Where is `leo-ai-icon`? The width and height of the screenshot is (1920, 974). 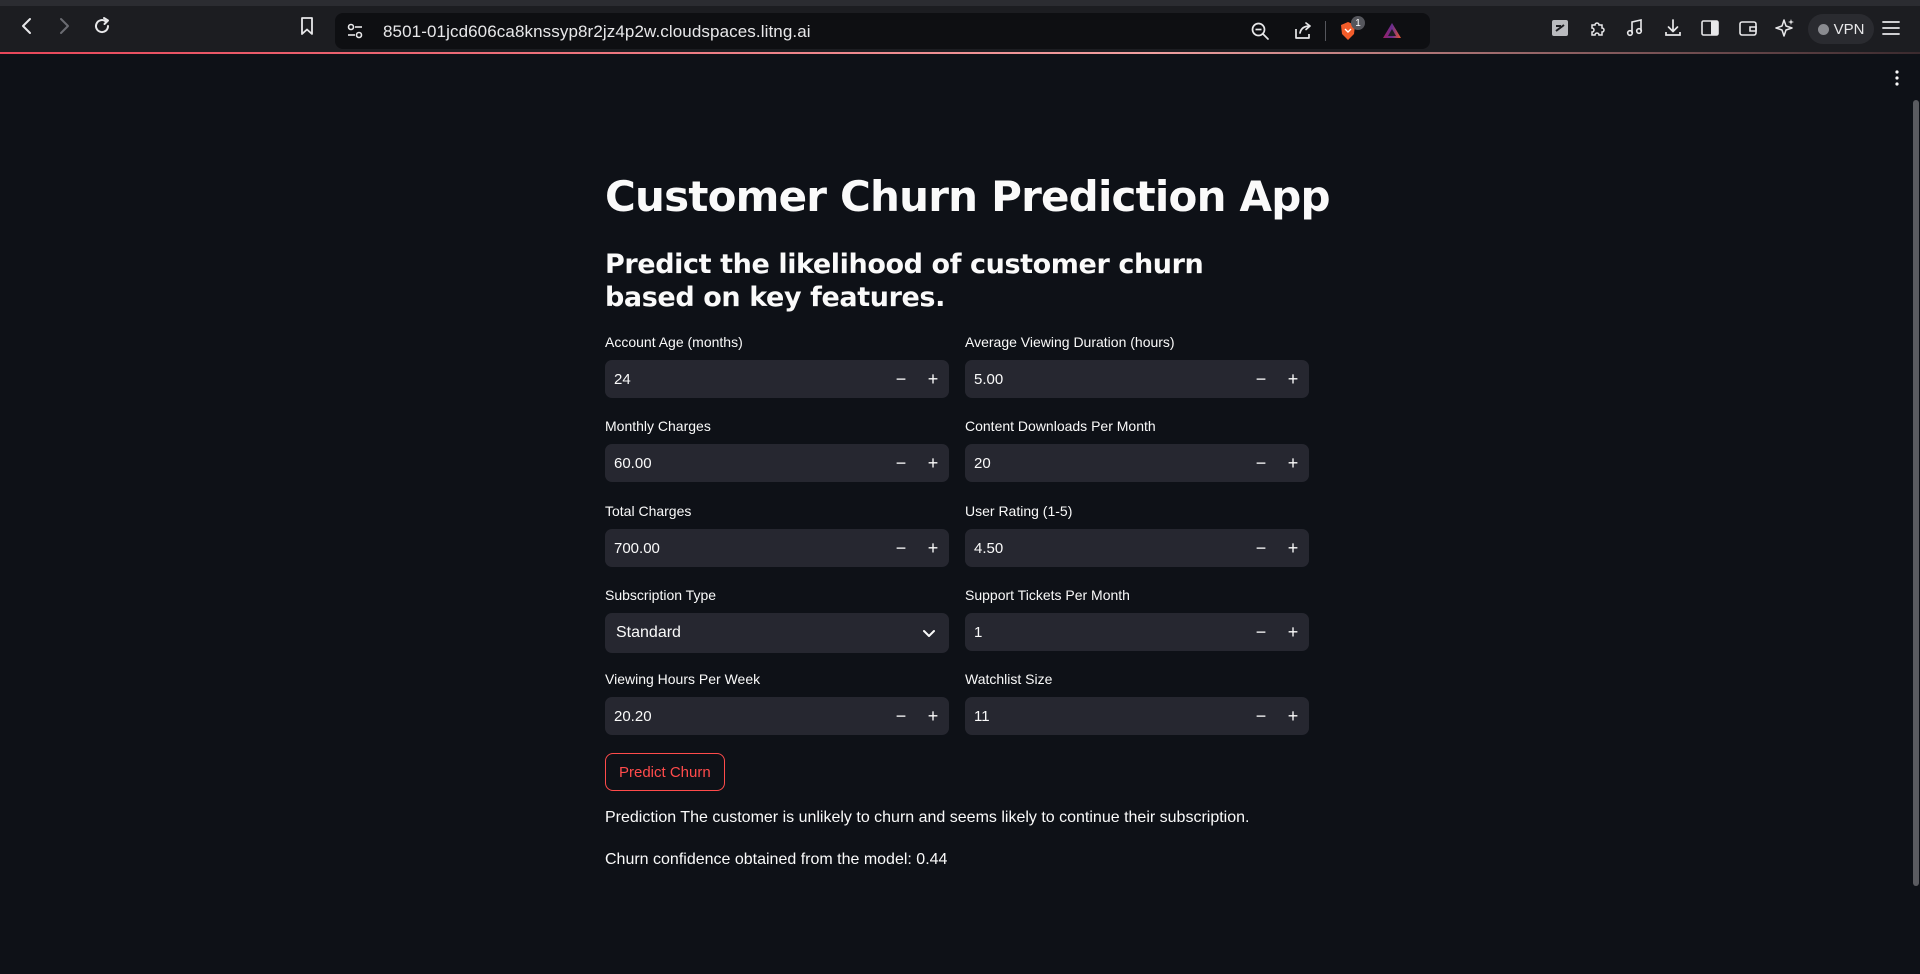 leo-ai-icon is located at coordinates (1785, 28).